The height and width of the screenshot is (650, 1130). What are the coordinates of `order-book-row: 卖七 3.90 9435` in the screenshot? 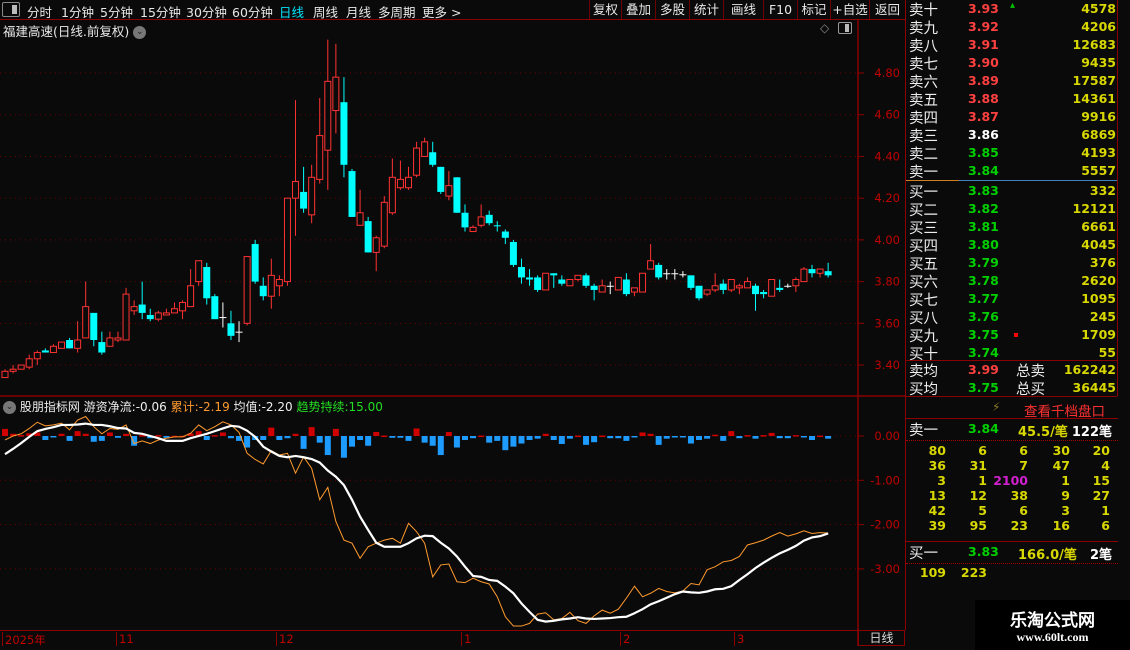 It's located at (1012, 63).